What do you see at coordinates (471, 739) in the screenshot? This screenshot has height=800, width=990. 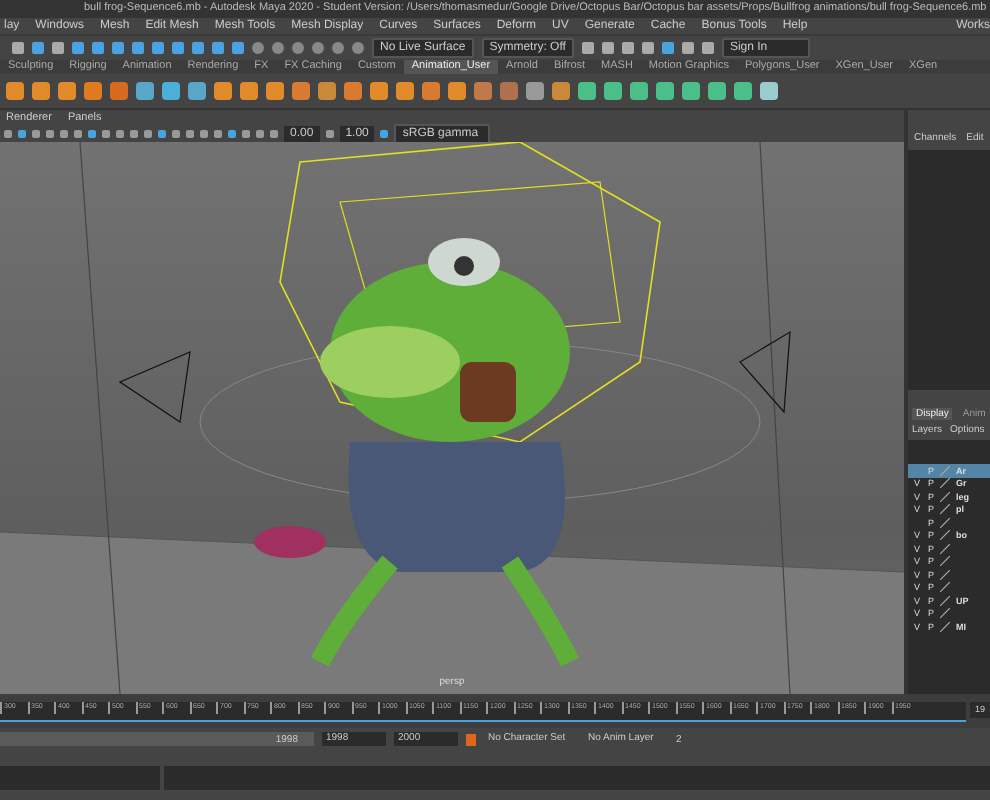 I see `auto-key-icon` at bounding box center [471, 739].